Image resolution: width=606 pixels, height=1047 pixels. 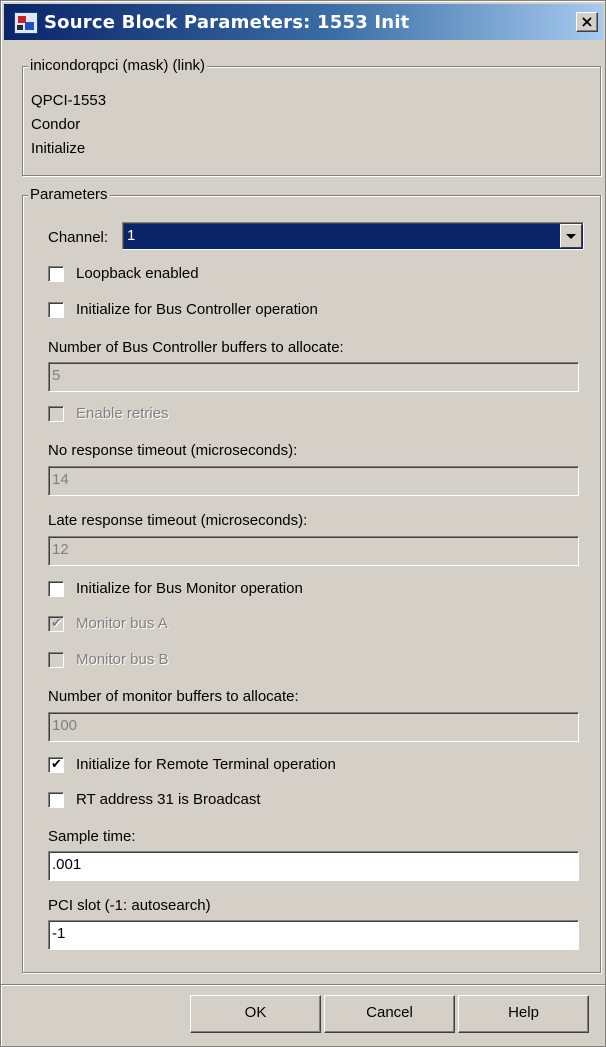 What do you see at coordinates (168, 799) in the screenshot?
I see `rt-broadcast-label: RT address 31 is Broadcast` at bounding box center [168, 799].